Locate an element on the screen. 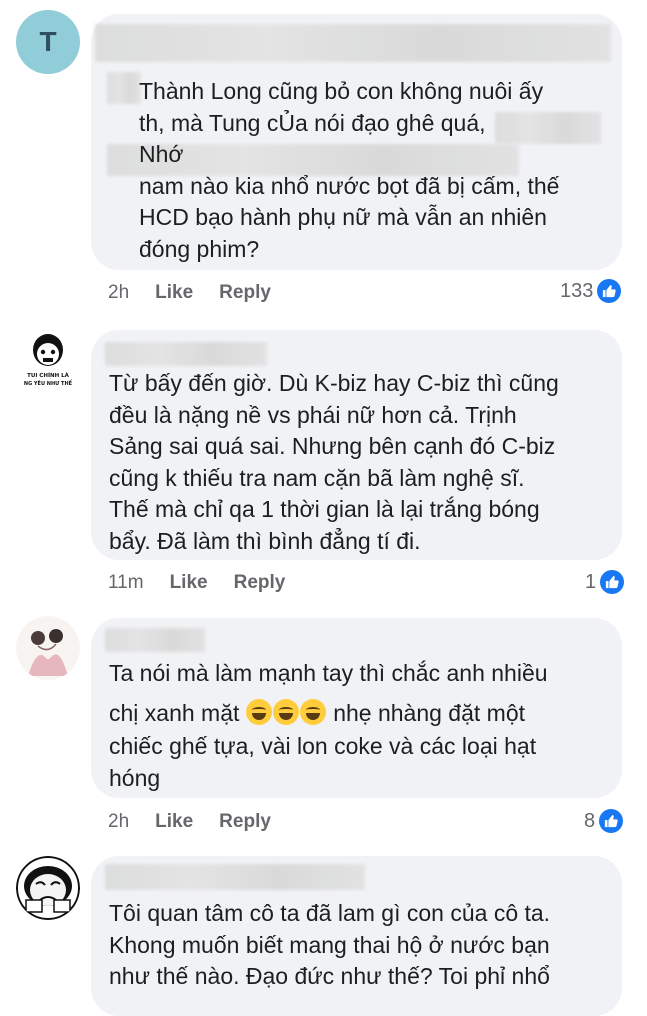  avatar-caption: NG YÊU NHƯ THẾ is located at coordinates (48, 383).